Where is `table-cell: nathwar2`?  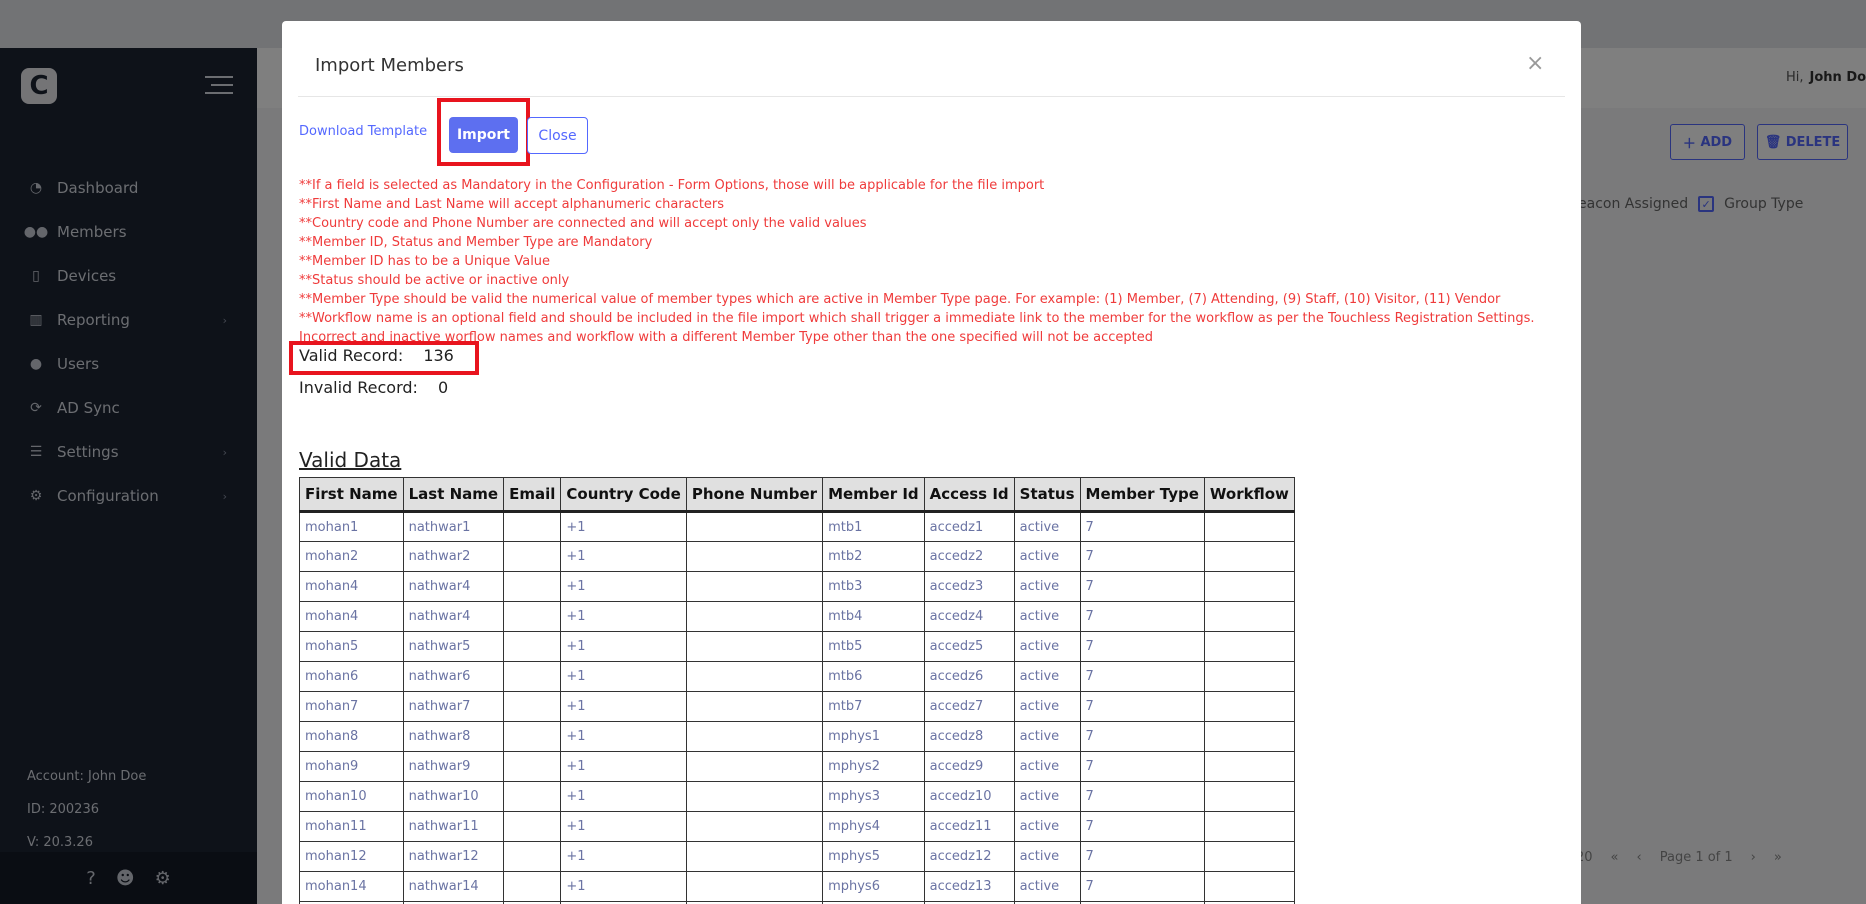
table-cell: nathwar2 is located at coordinates (453, 556).